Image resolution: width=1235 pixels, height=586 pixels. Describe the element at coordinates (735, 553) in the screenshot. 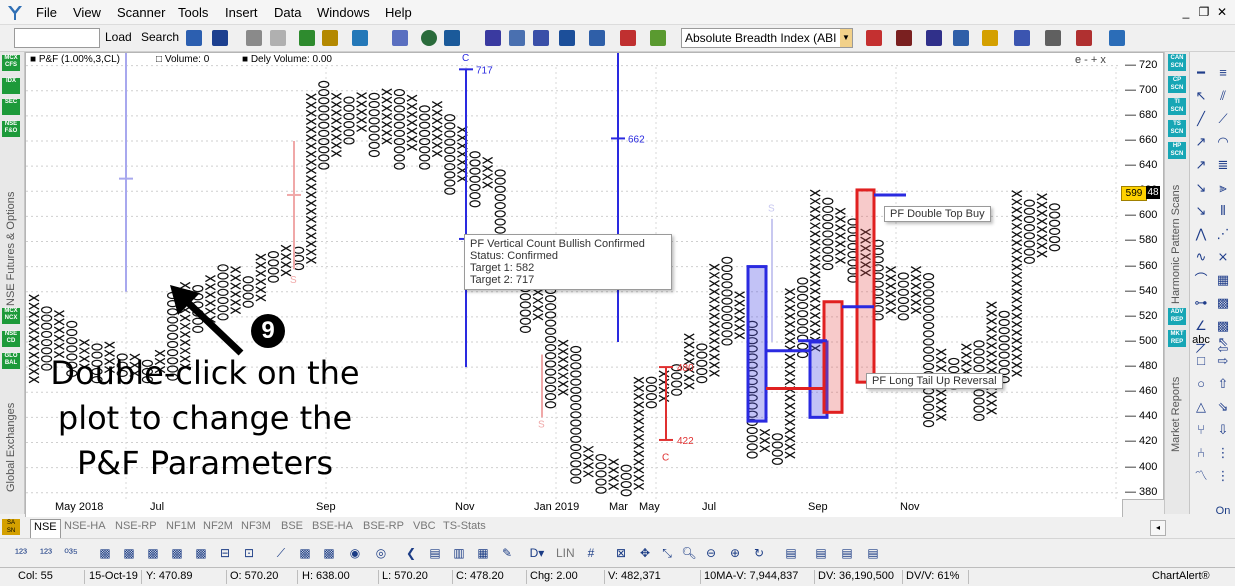

I see `zoom-in-icon: ⊕` at that location.